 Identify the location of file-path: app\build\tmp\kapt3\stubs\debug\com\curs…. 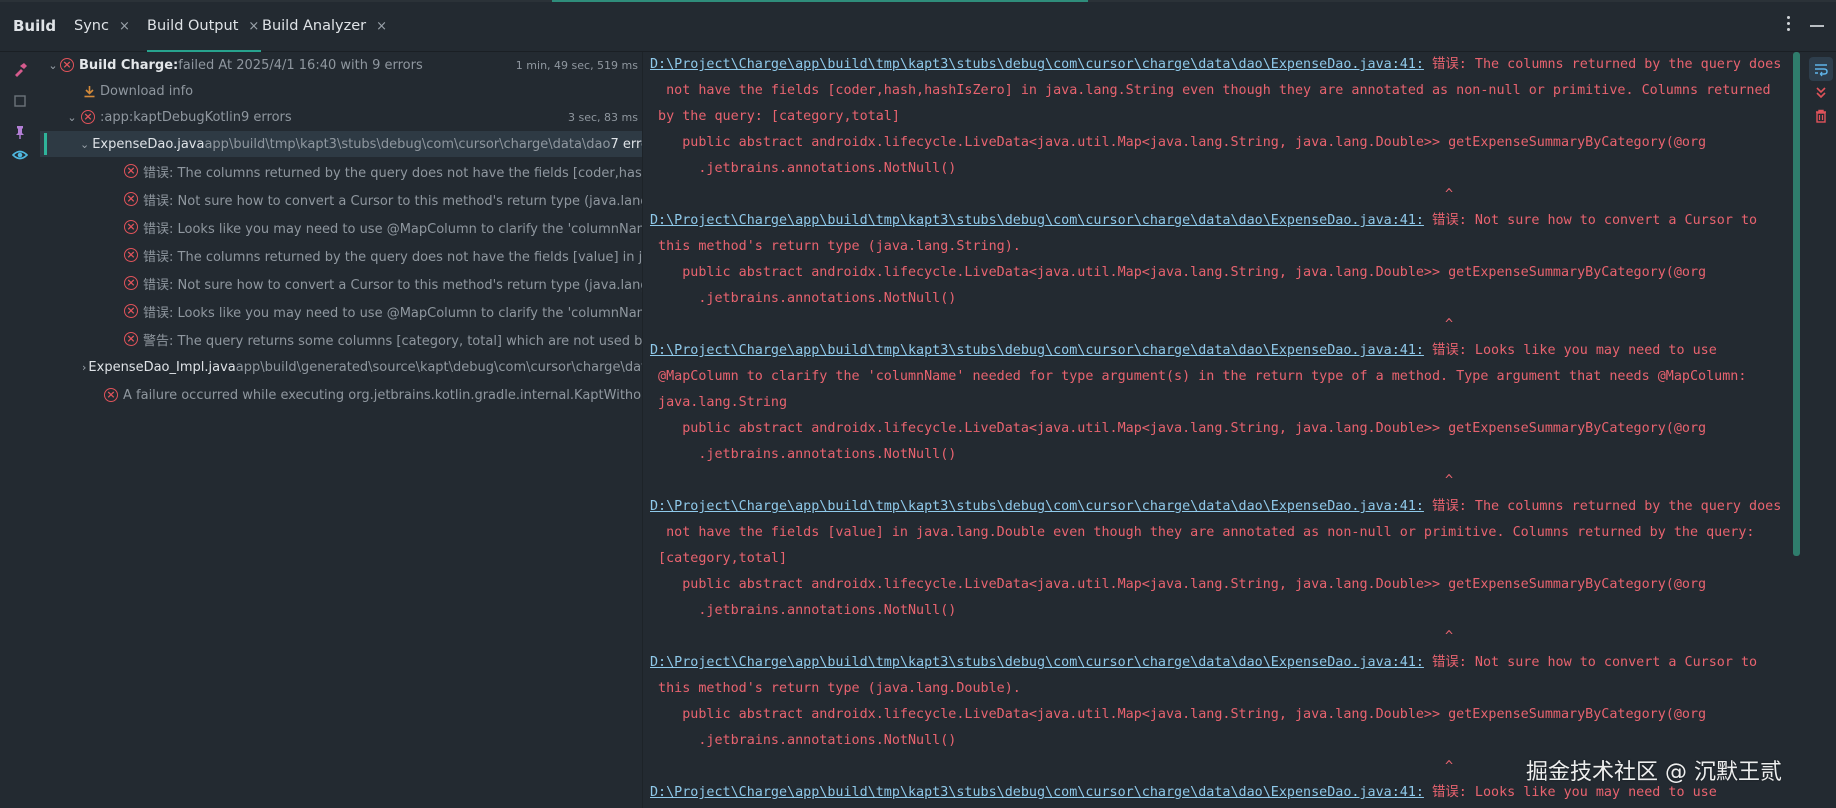
(407, 144).